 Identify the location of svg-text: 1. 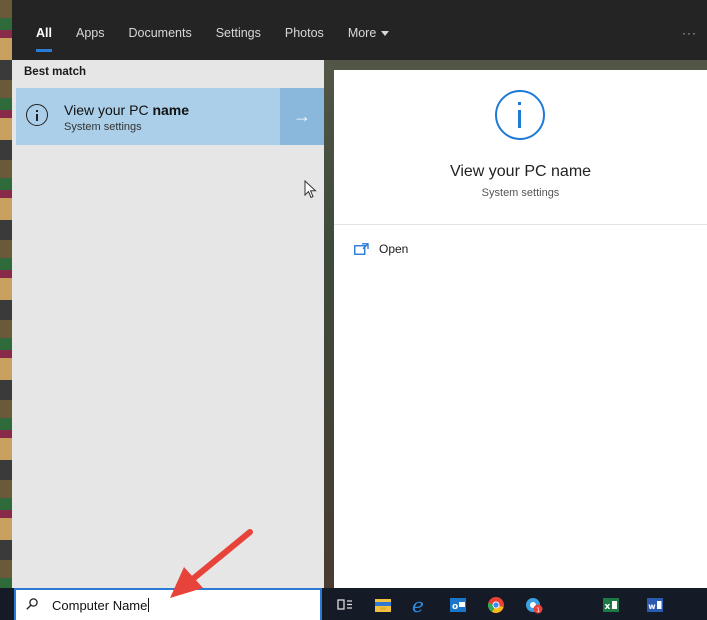
(538, 610).